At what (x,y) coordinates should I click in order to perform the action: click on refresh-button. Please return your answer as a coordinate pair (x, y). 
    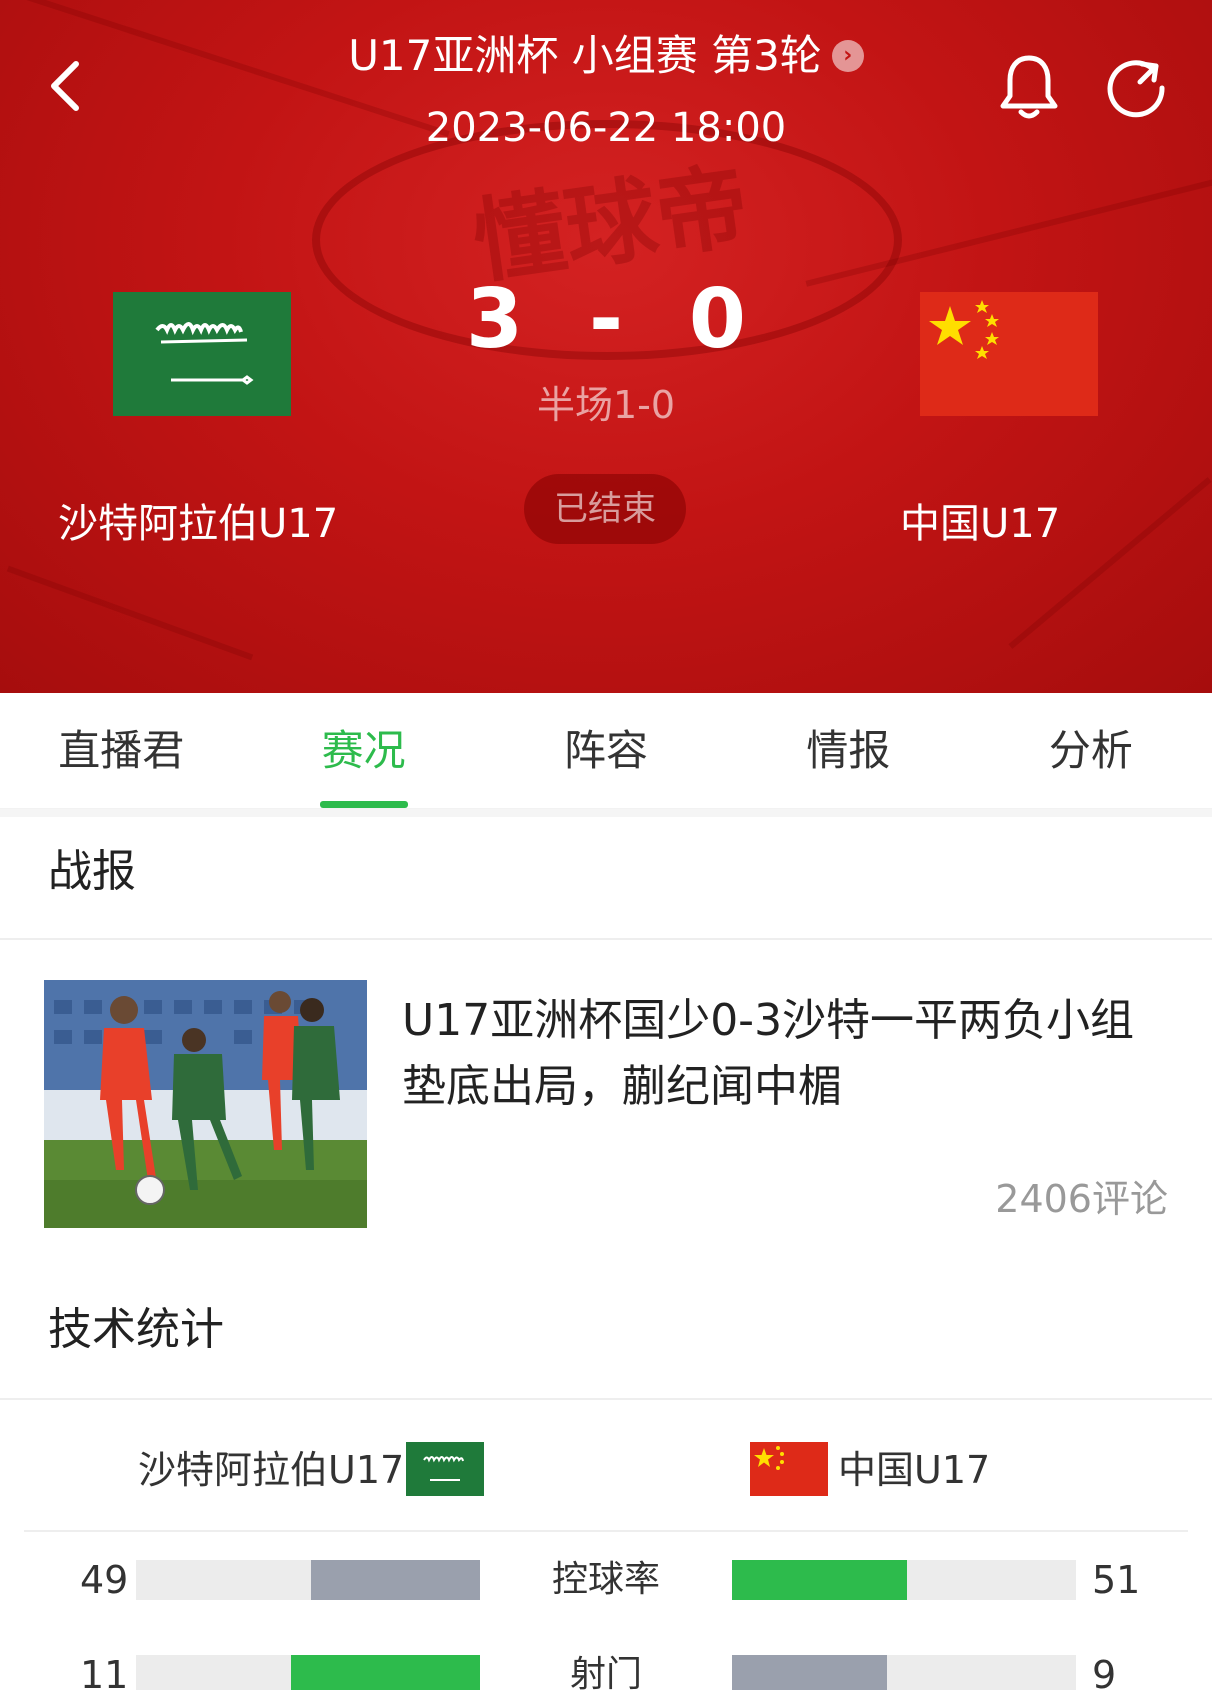
    Looking at the image, I should click on (1136, 86).